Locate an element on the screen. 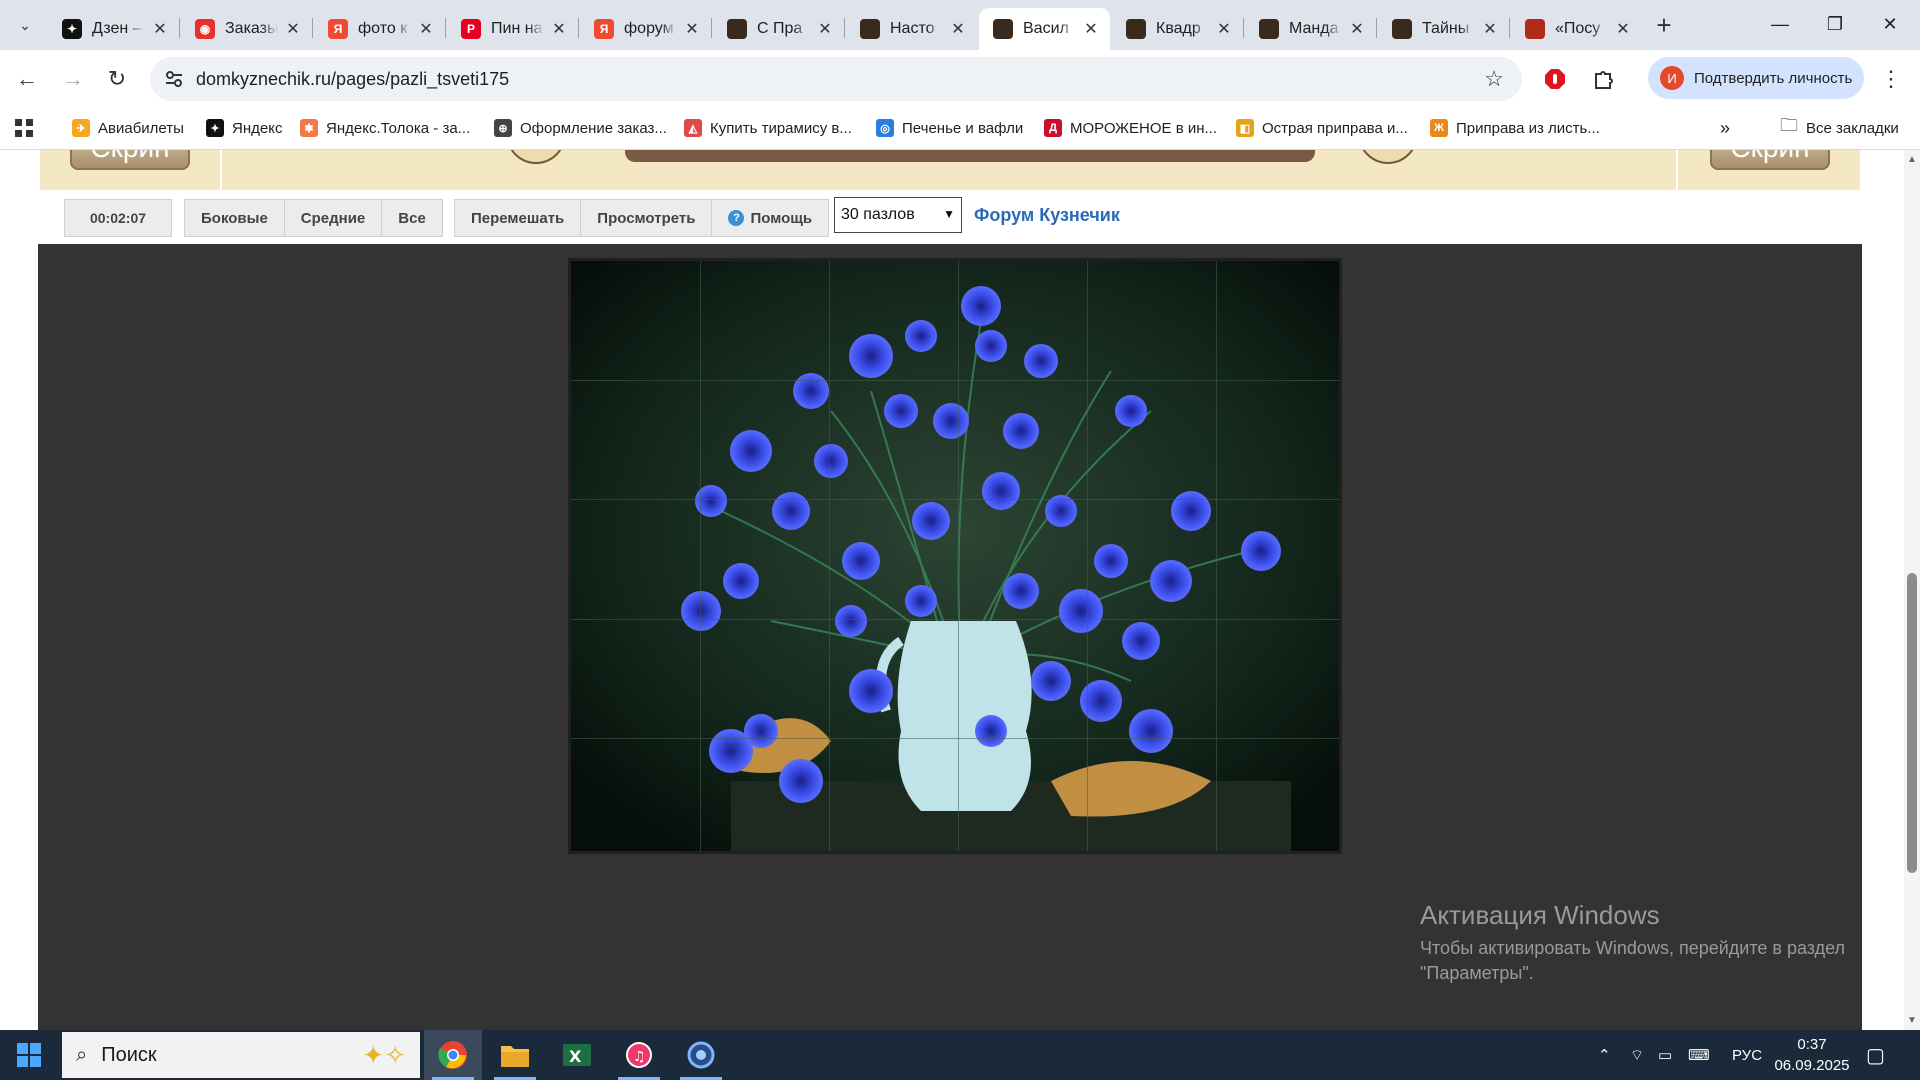 The height and width of the screenshot is (1080, 1920). scroll-up-icon: ▲ is located at coordinates (1912, 159).